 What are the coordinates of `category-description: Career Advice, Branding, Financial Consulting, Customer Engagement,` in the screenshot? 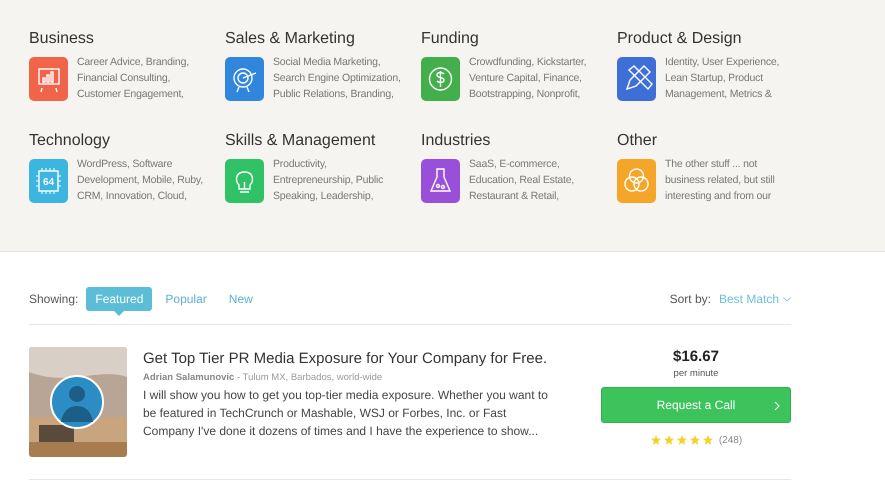 It's located at (133, 78).